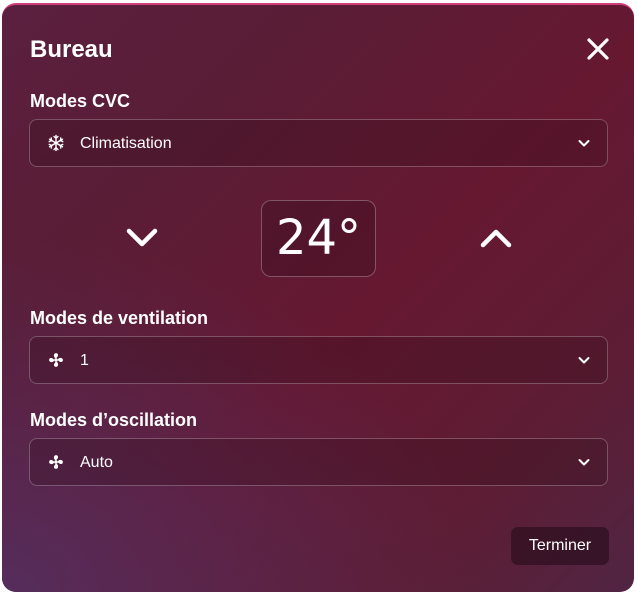 The height and width of the screenshot is (595, 637). Describe the element at coordinates (318, 238) in the screenshot. I see `temperature-display: 24°` at that location.